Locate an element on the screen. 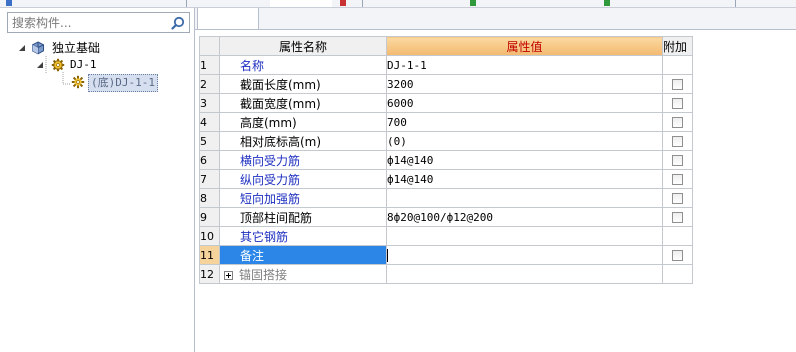  property-name: 高度(mm) is located at coordinates (303, 122).